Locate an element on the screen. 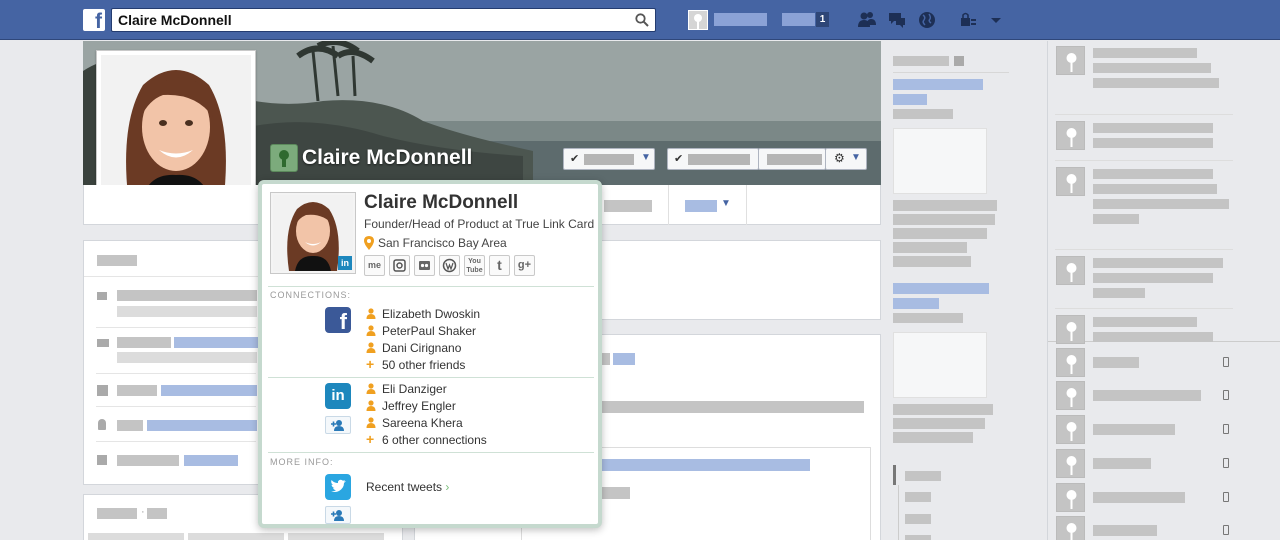 The image size is (1280, 540). user-avatar is located at coordinates (698, 20).